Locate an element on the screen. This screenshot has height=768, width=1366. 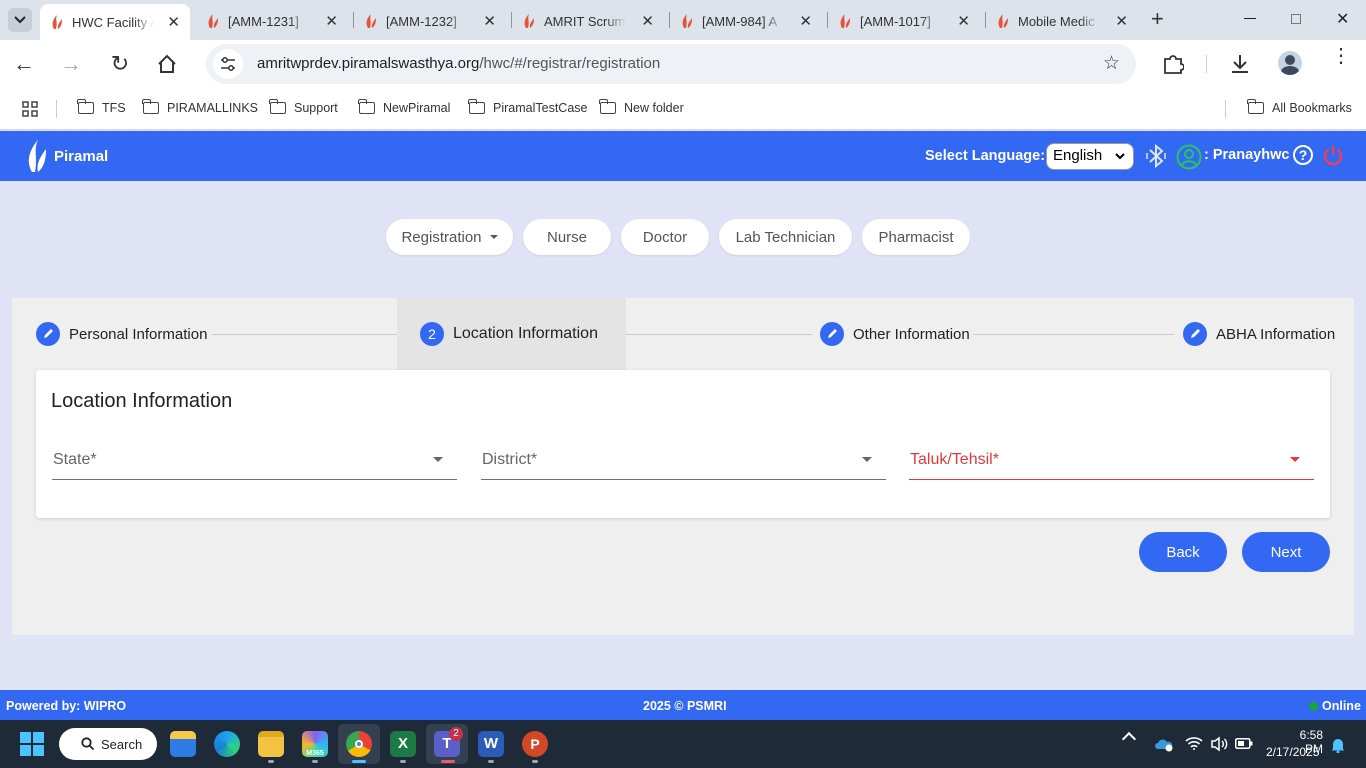
bookmark-folder: NewPiramal is located at coordinates (404, 107).